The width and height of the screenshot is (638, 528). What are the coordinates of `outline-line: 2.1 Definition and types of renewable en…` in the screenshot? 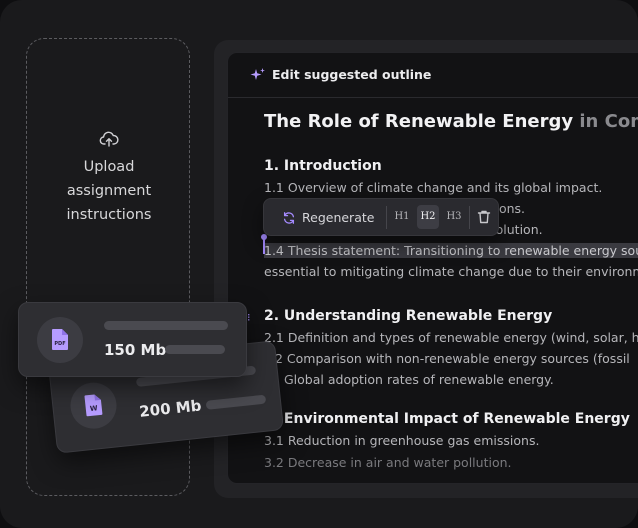 It's located at (451, 337).